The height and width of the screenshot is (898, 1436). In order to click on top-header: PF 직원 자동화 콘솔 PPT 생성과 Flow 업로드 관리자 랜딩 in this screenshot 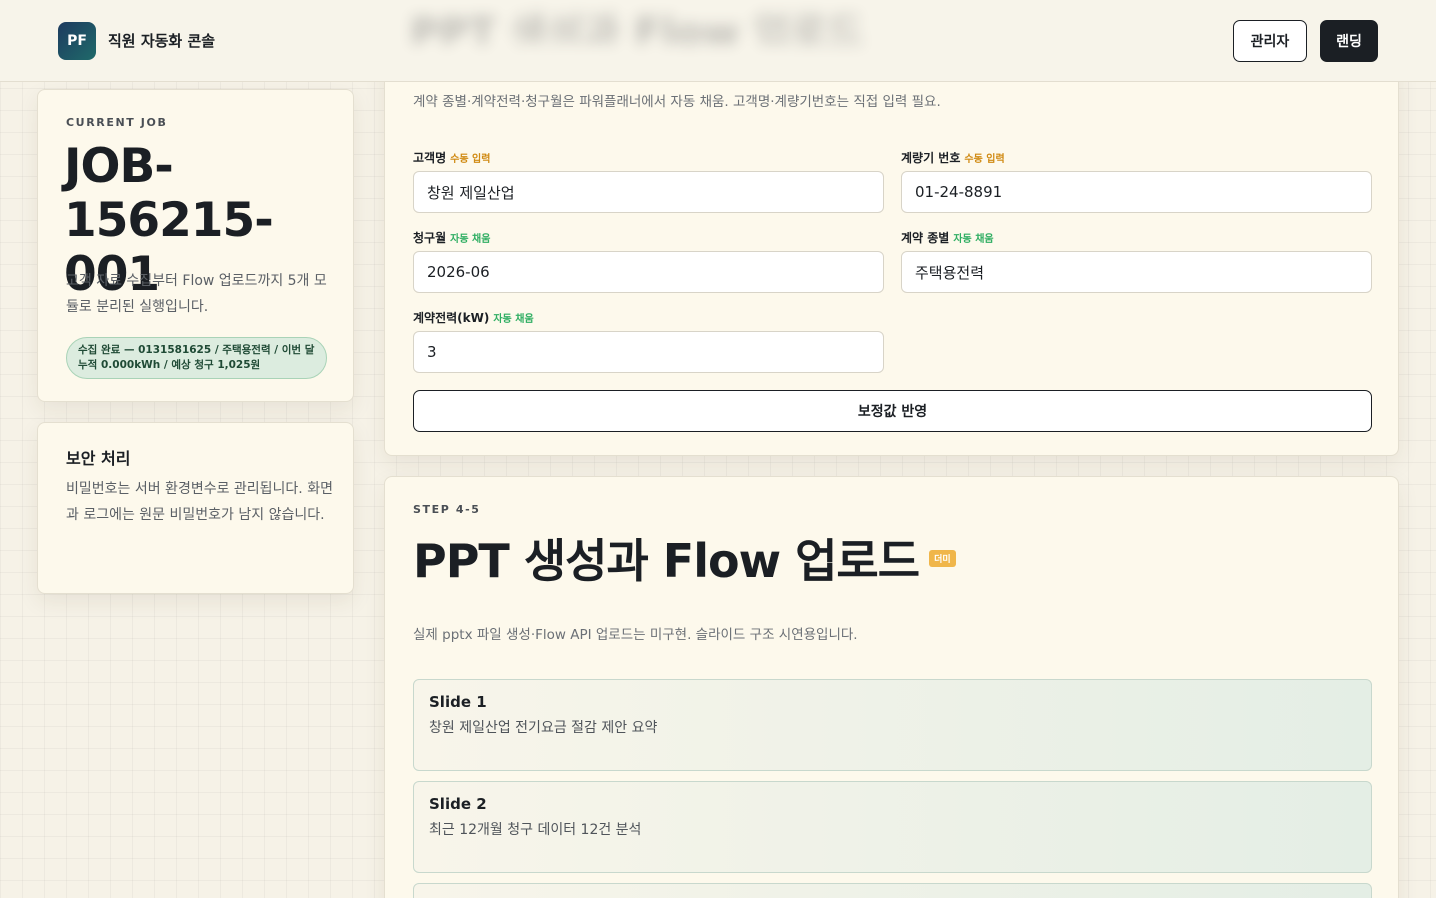, I will do `click(718, 41)`.